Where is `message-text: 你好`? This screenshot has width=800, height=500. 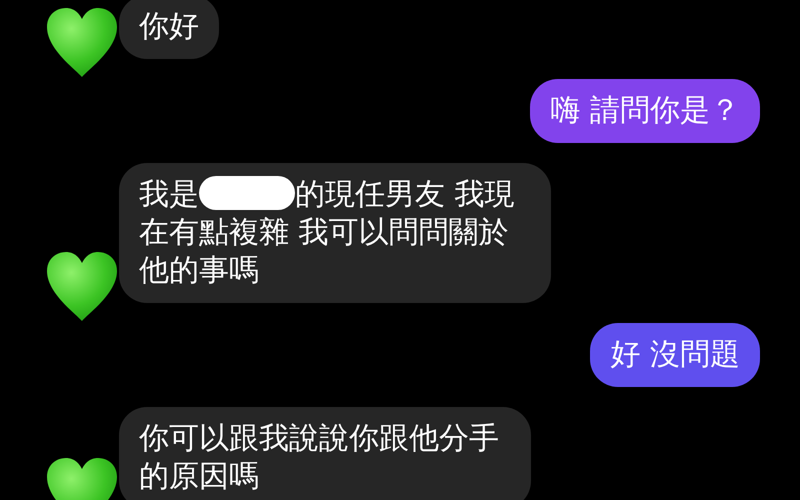 message-text: 你好 is located at coordinates (169, 26).